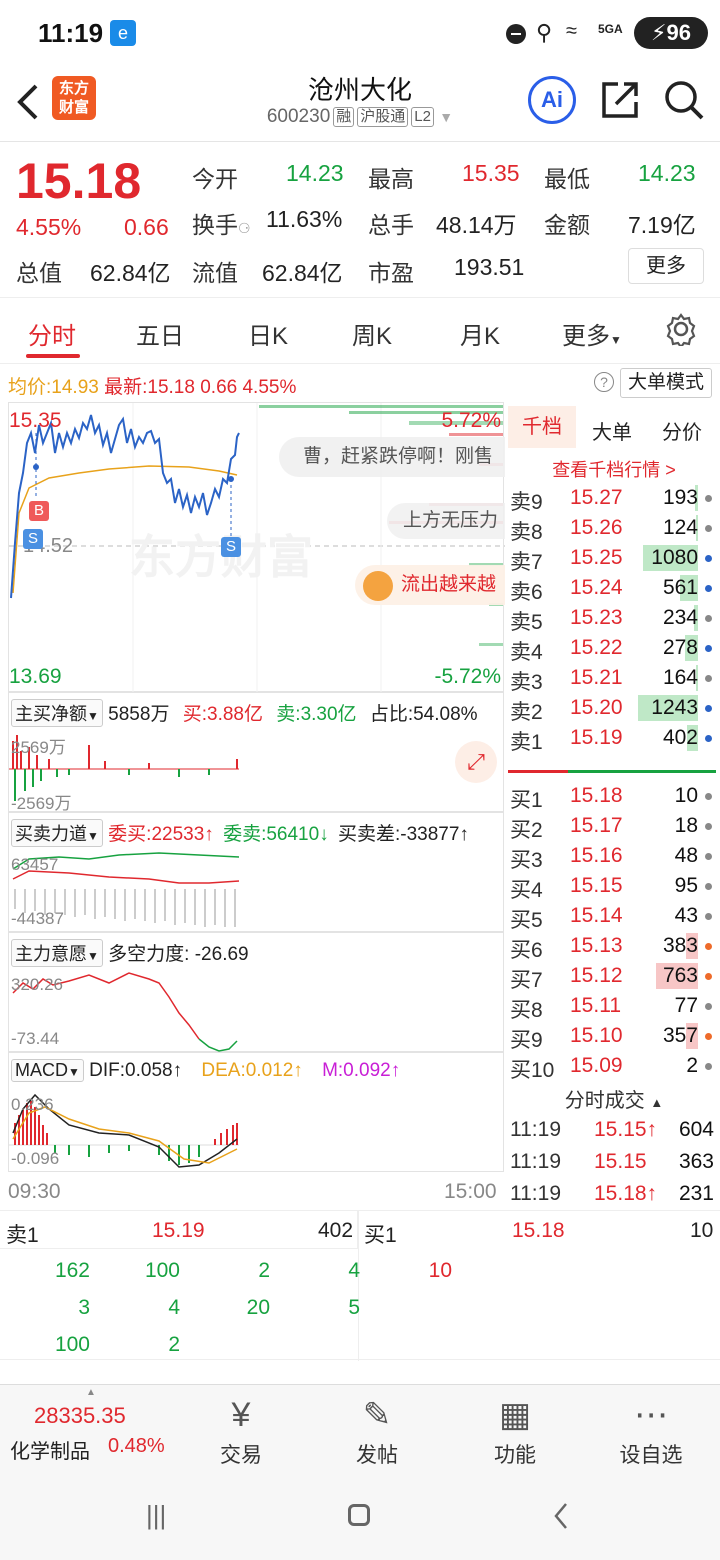  Describe the element at coordinates (476, 762) in the screenshot. I see `expand-icon: ⤢` at that location.